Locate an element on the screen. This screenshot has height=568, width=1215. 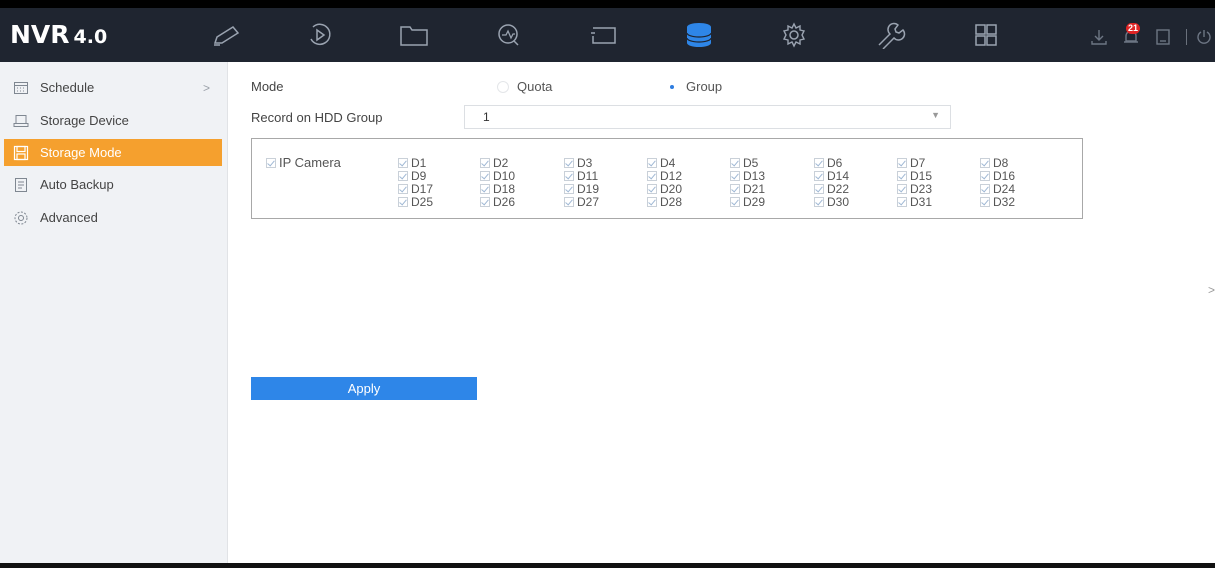
save-icon is located at coordinates (21, 153).